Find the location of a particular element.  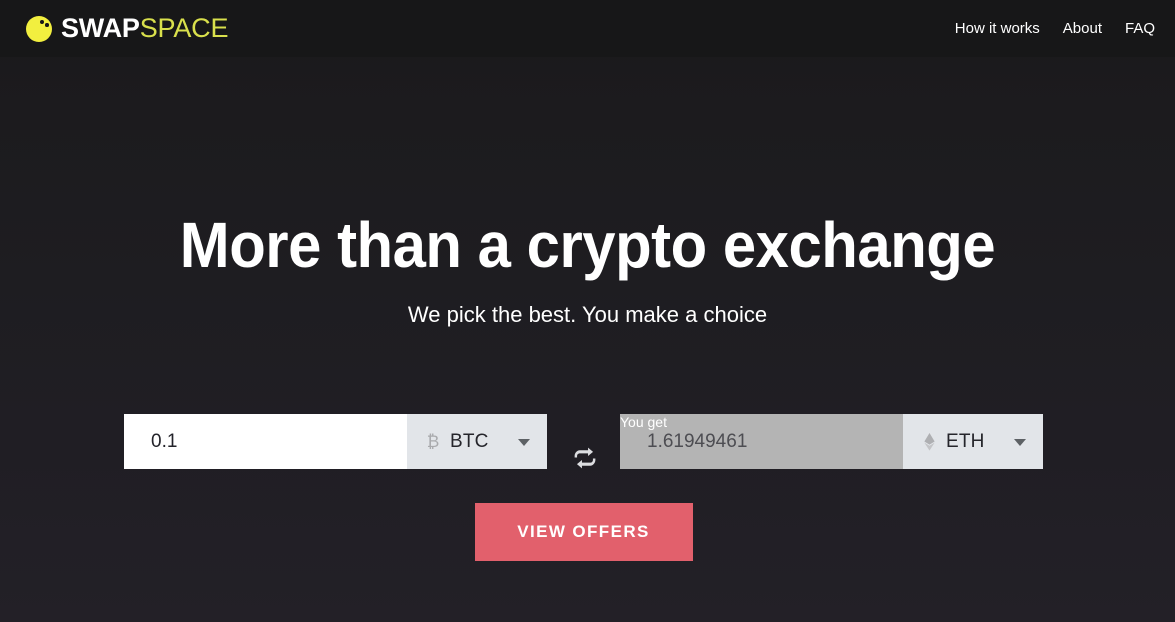

swap-direction-button is located at coordinates (585, 459).